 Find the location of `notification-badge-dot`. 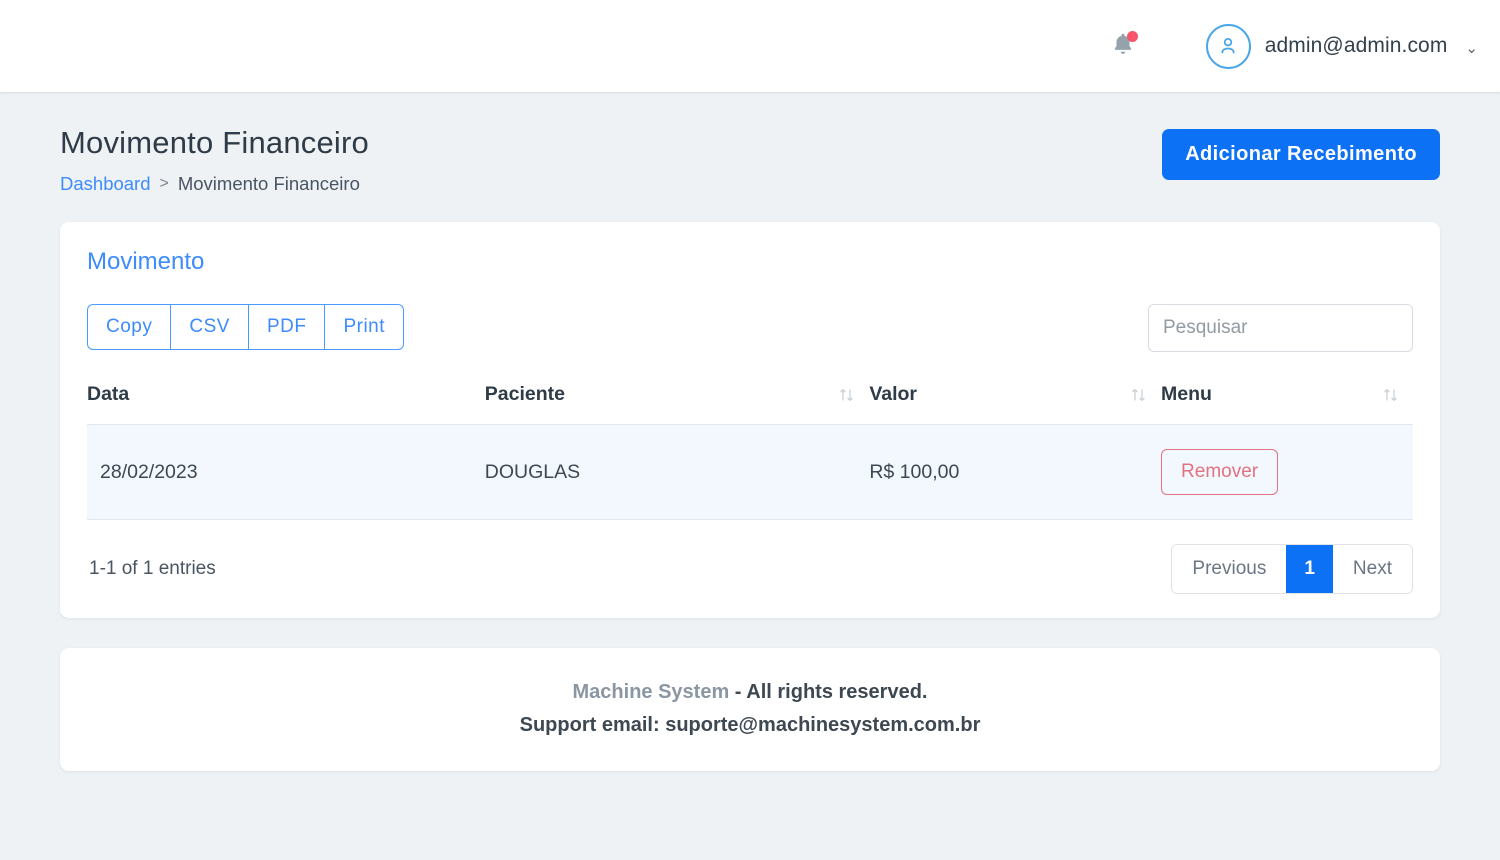

notification-badge-dot is located at coordinates (1132, 36).